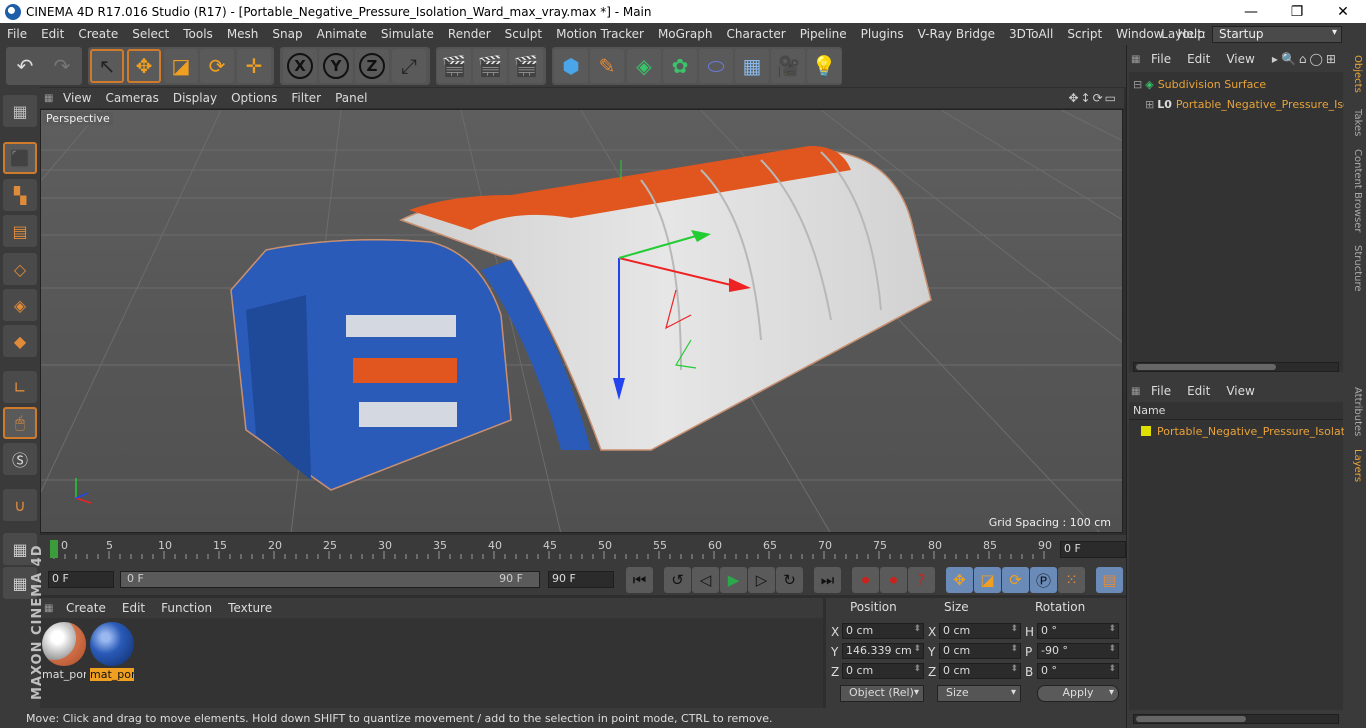  I want to click on axis-mode-icon: ∟, so click(20, 387).